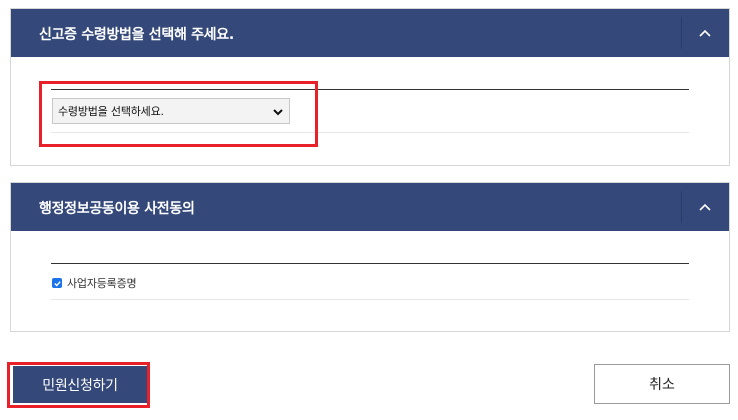 This screenshot has height=420, width=738. What do you see at coordinates (278, 112) in the screenshot?
I see `chevron-down-icon` at bounding box center [278, 112].